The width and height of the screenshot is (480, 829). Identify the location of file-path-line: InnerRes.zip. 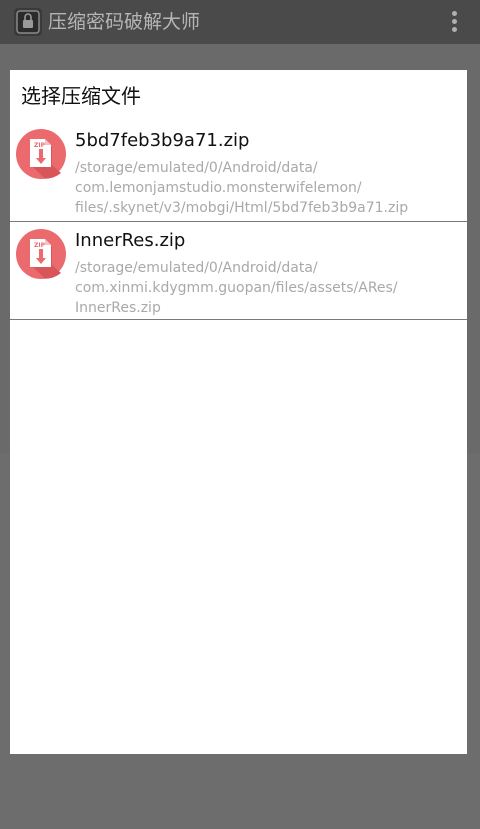
(118, 308).